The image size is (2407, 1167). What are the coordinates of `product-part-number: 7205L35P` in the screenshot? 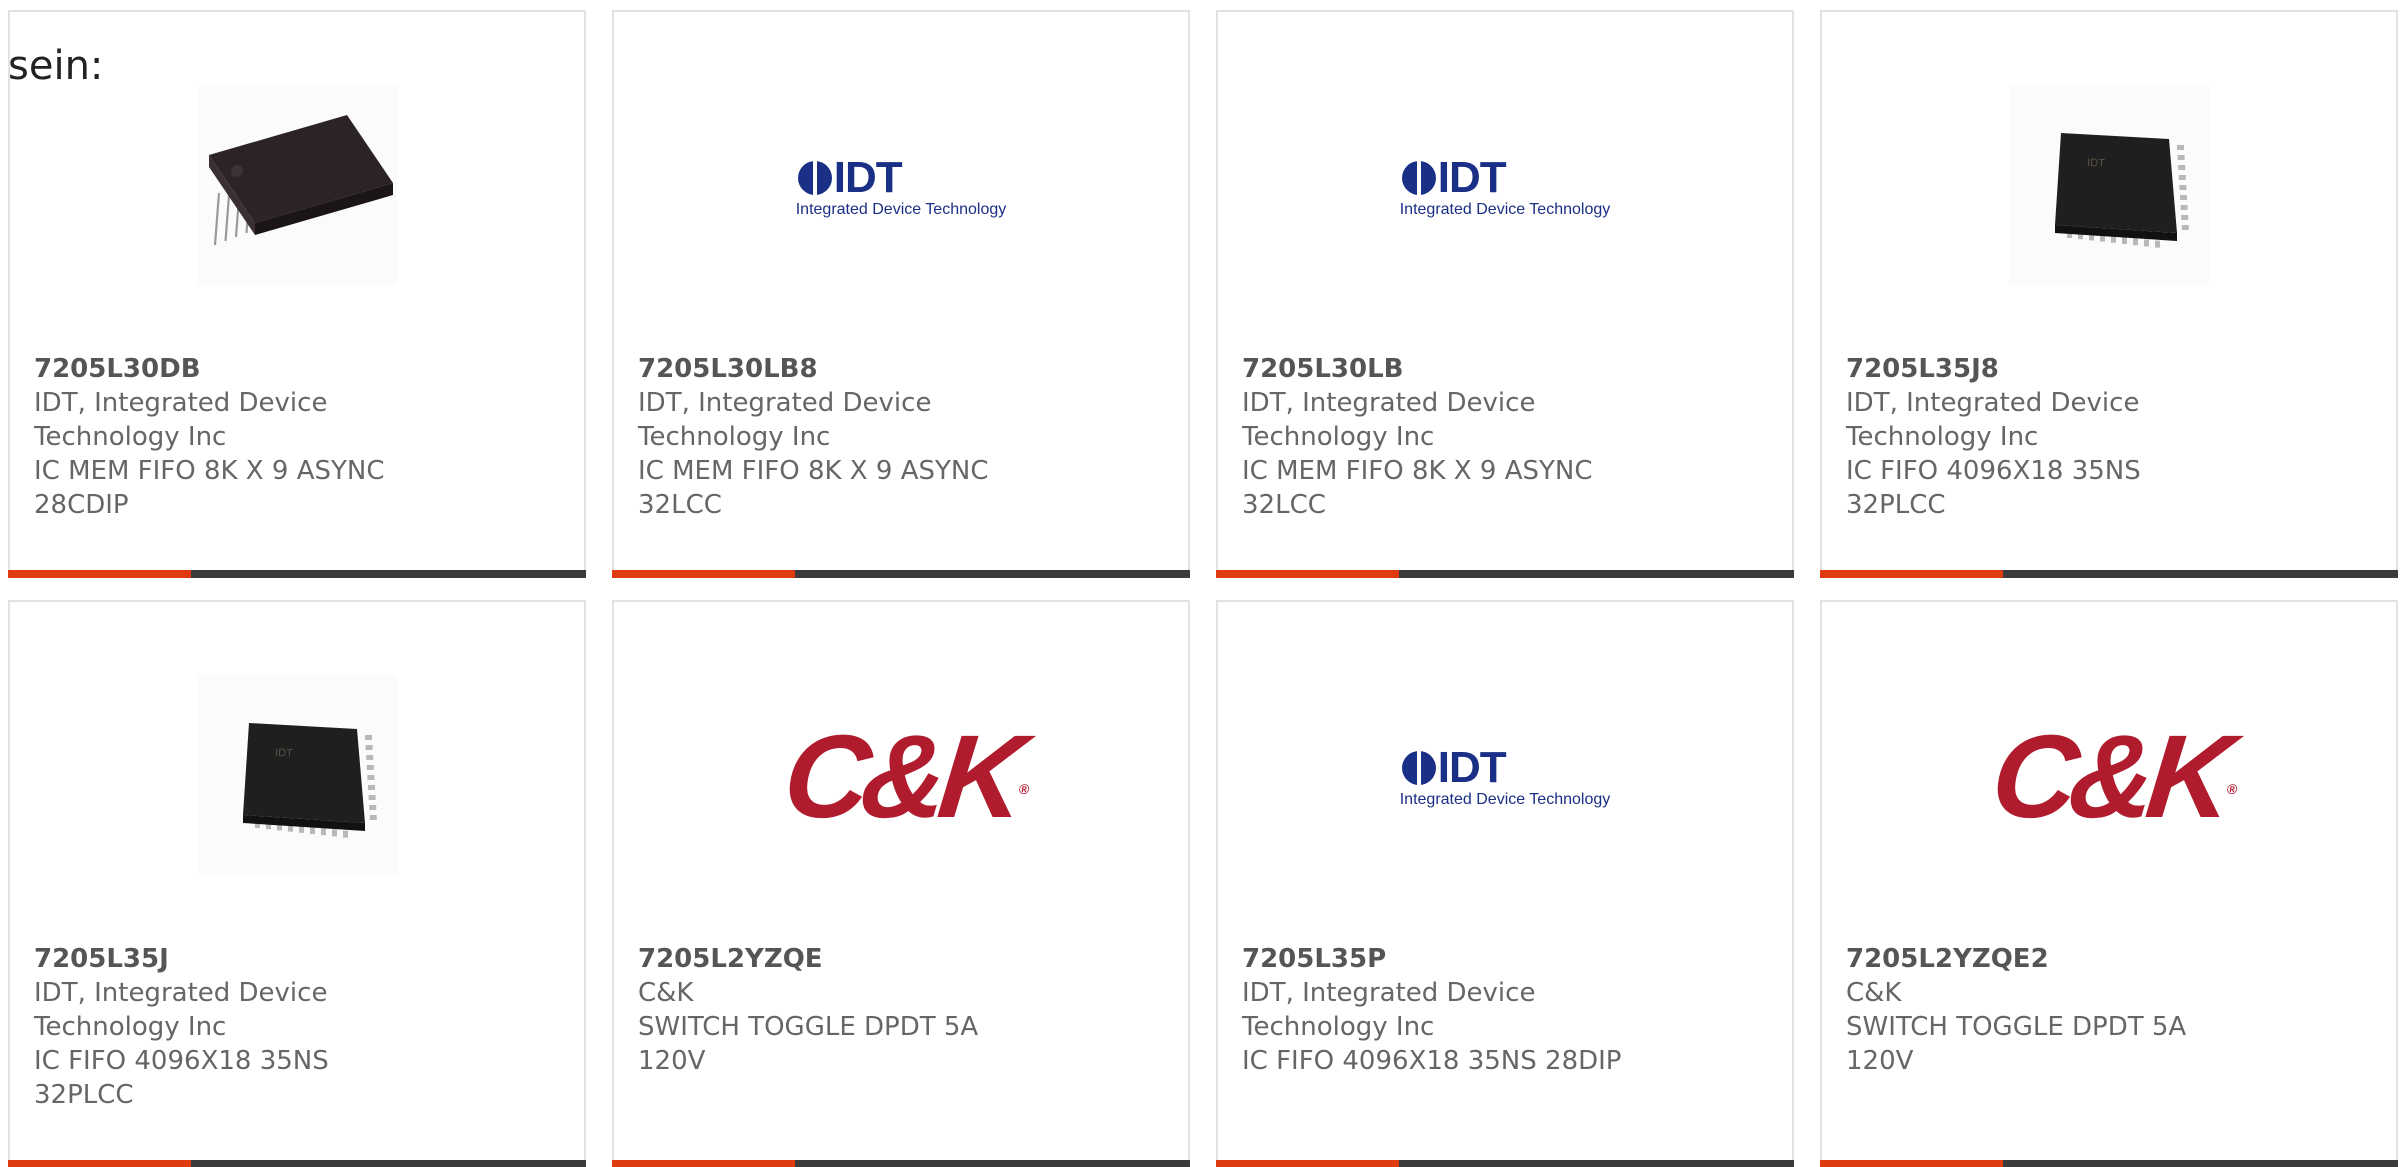 It's located at (1505, 959).